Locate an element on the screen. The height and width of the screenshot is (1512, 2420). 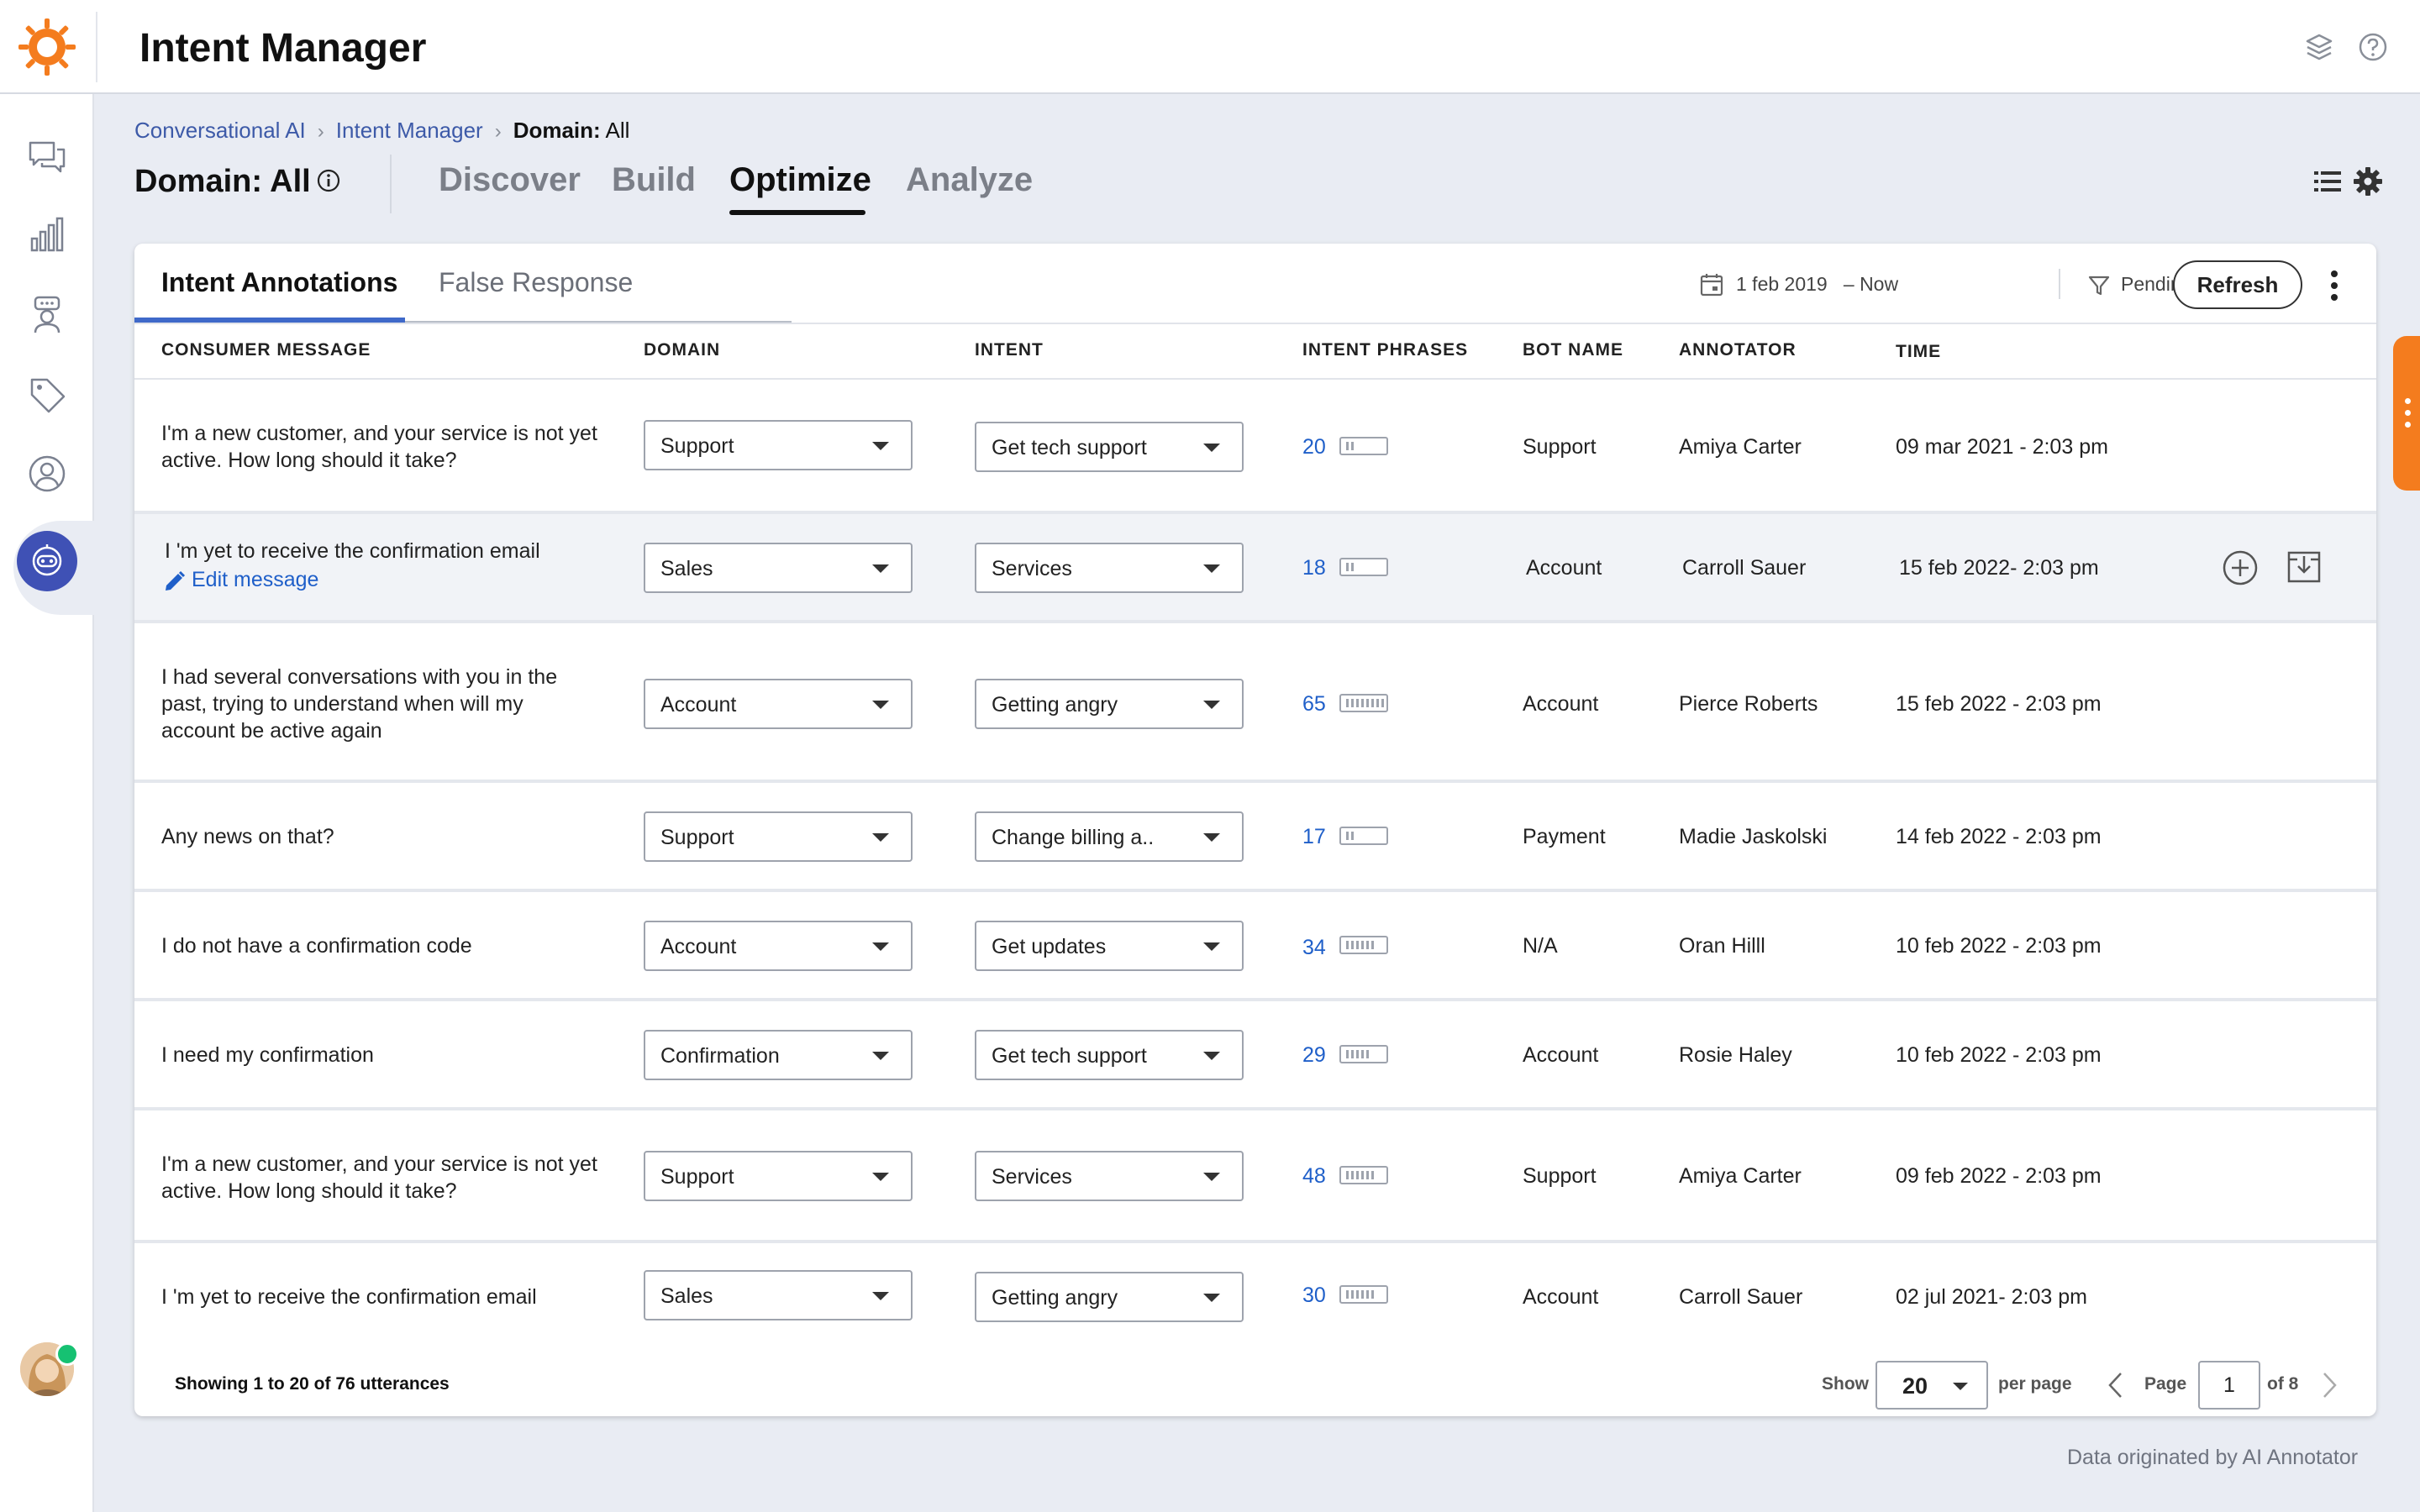
col-header-time: TIME is located at coordinates (1919, 352).